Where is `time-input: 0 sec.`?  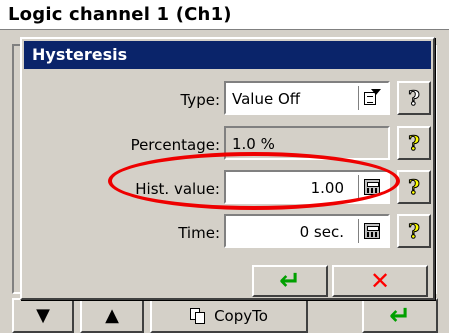
time-input: 0 sec. is located at coordinates (307, 231).